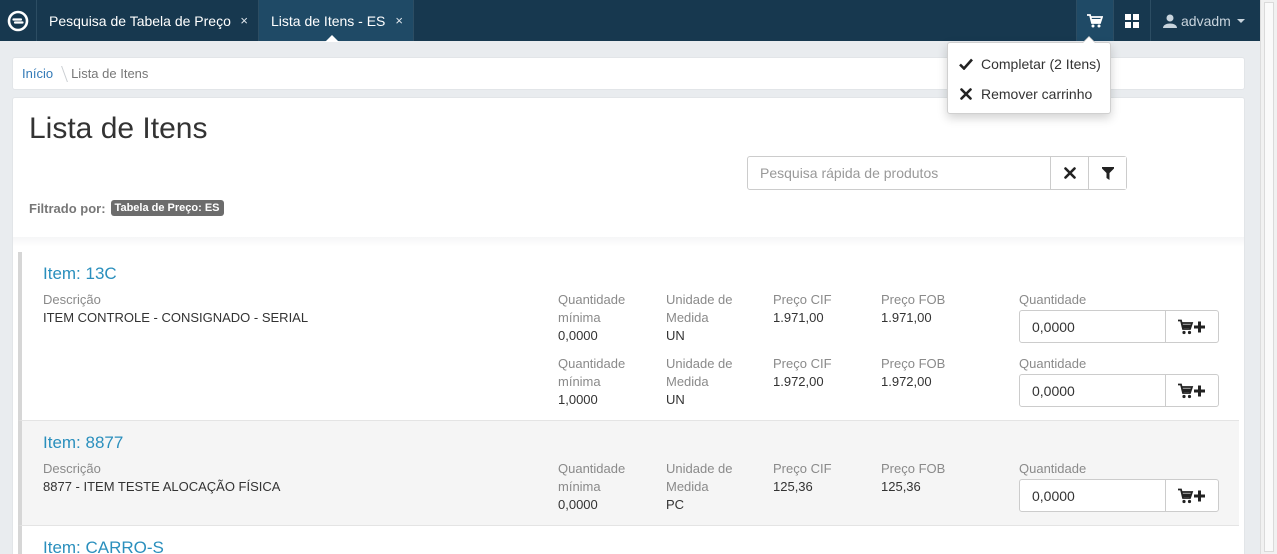  I want to click on page-title: Lista de Itens, so click(118, 128).